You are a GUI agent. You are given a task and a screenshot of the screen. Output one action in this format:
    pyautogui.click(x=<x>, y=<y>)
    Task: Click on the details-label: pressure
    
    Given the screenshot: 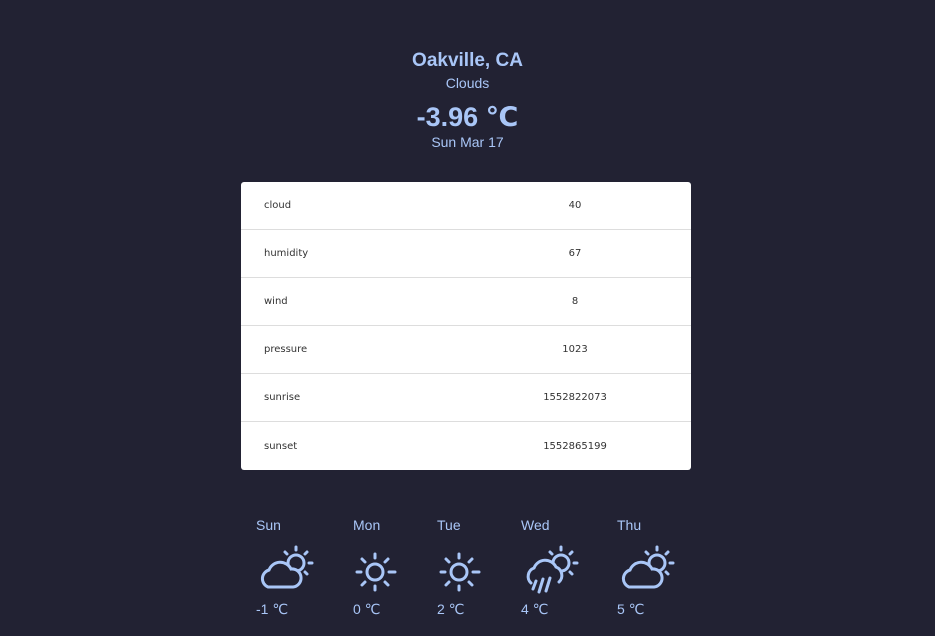 What is the action you would take?
    pyautogui.click(x=286, y=349)
    